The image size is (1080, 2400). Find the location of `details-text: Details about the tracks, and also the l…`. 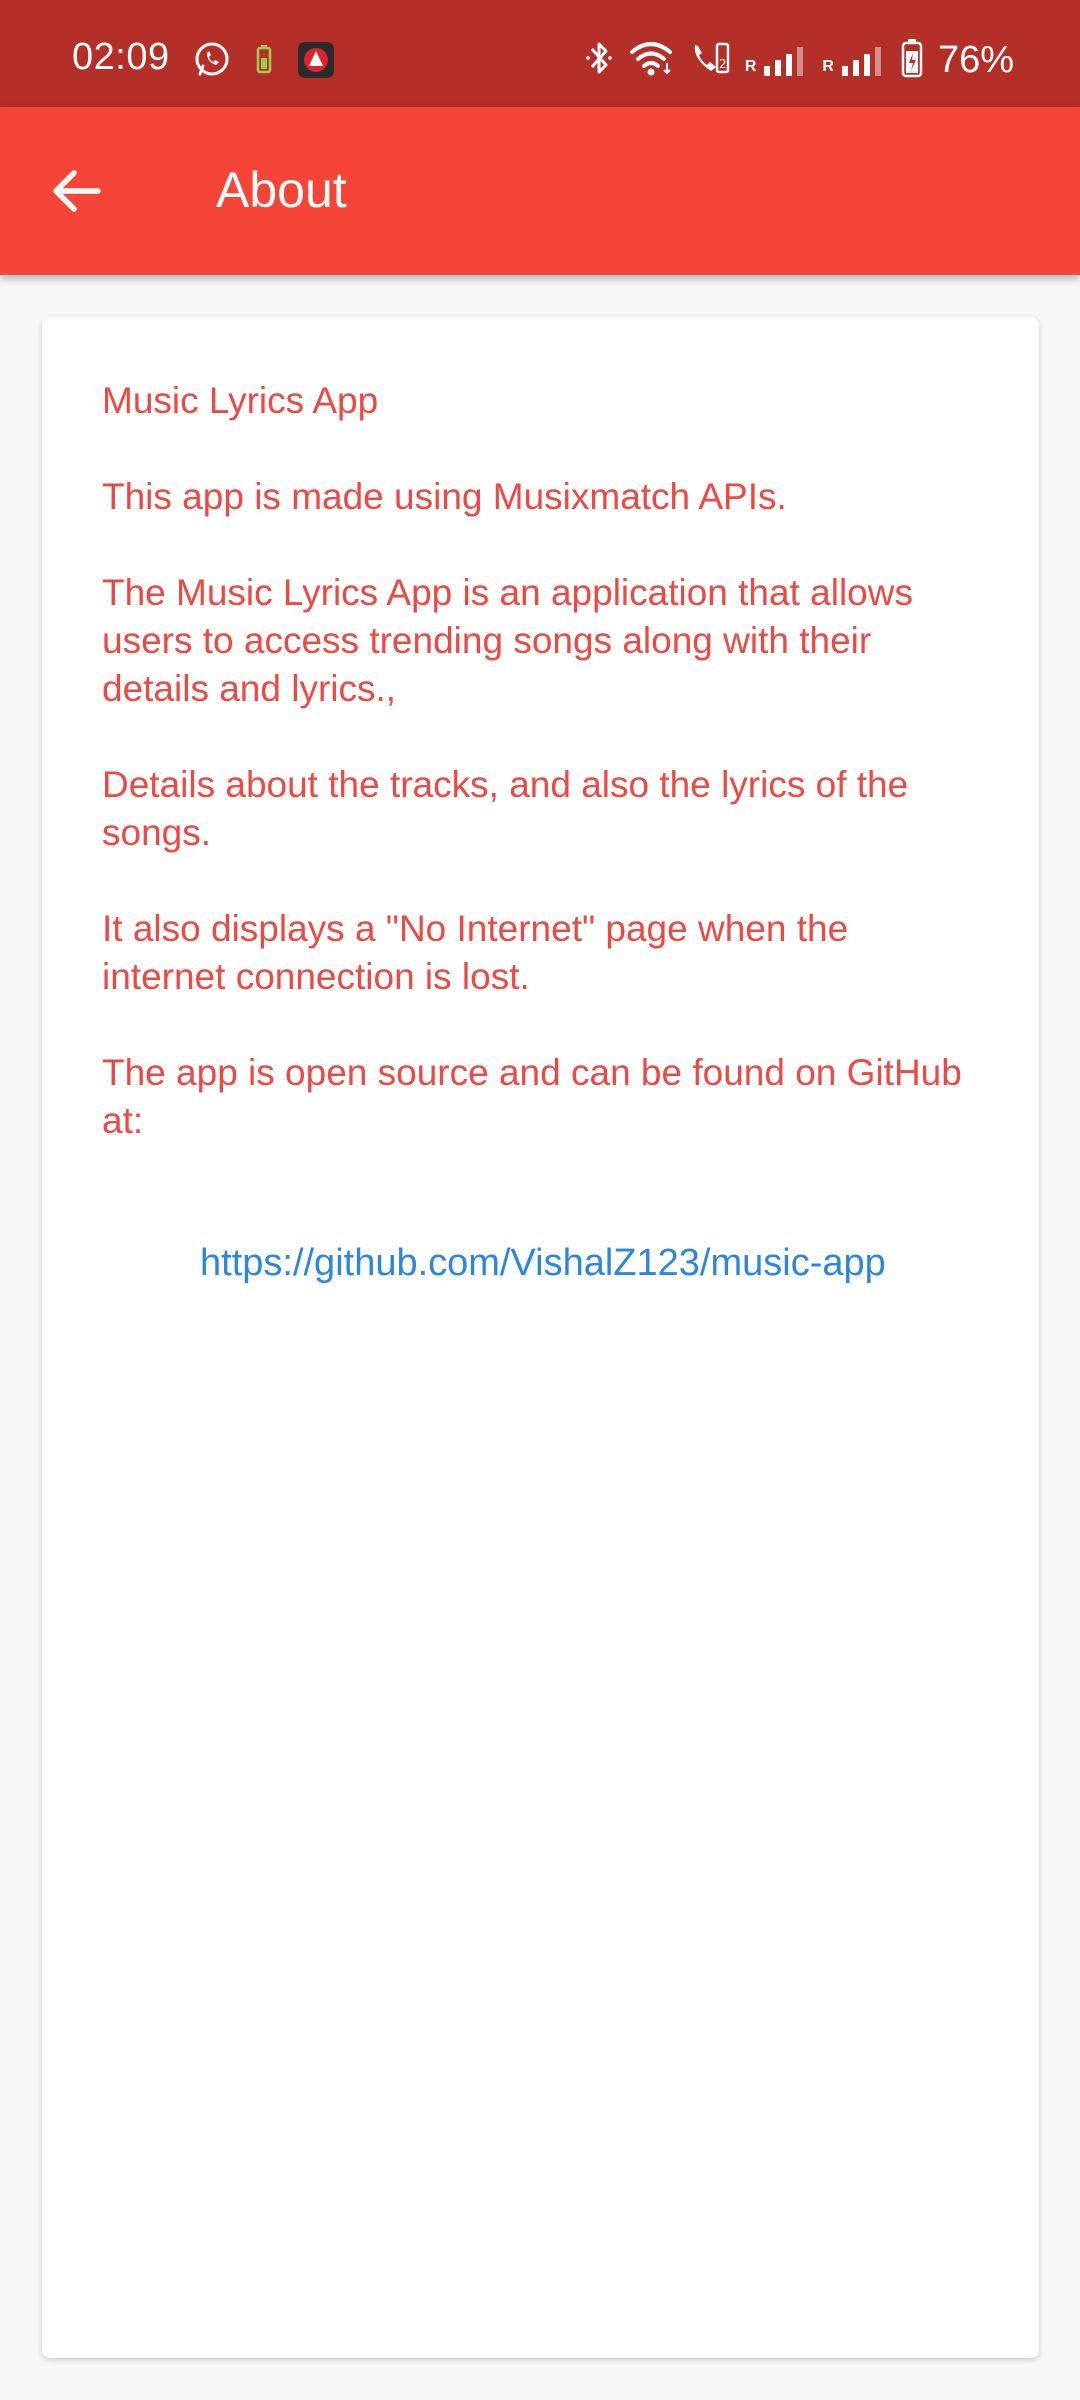

details-text: Details about the tracks, and also the l… is located at coordinates (505, 808).